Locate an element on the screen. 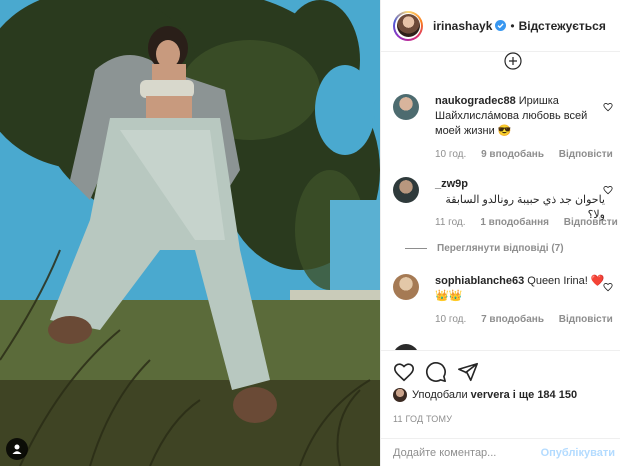  liker-username: ververa is located at coordinates (490, 395).